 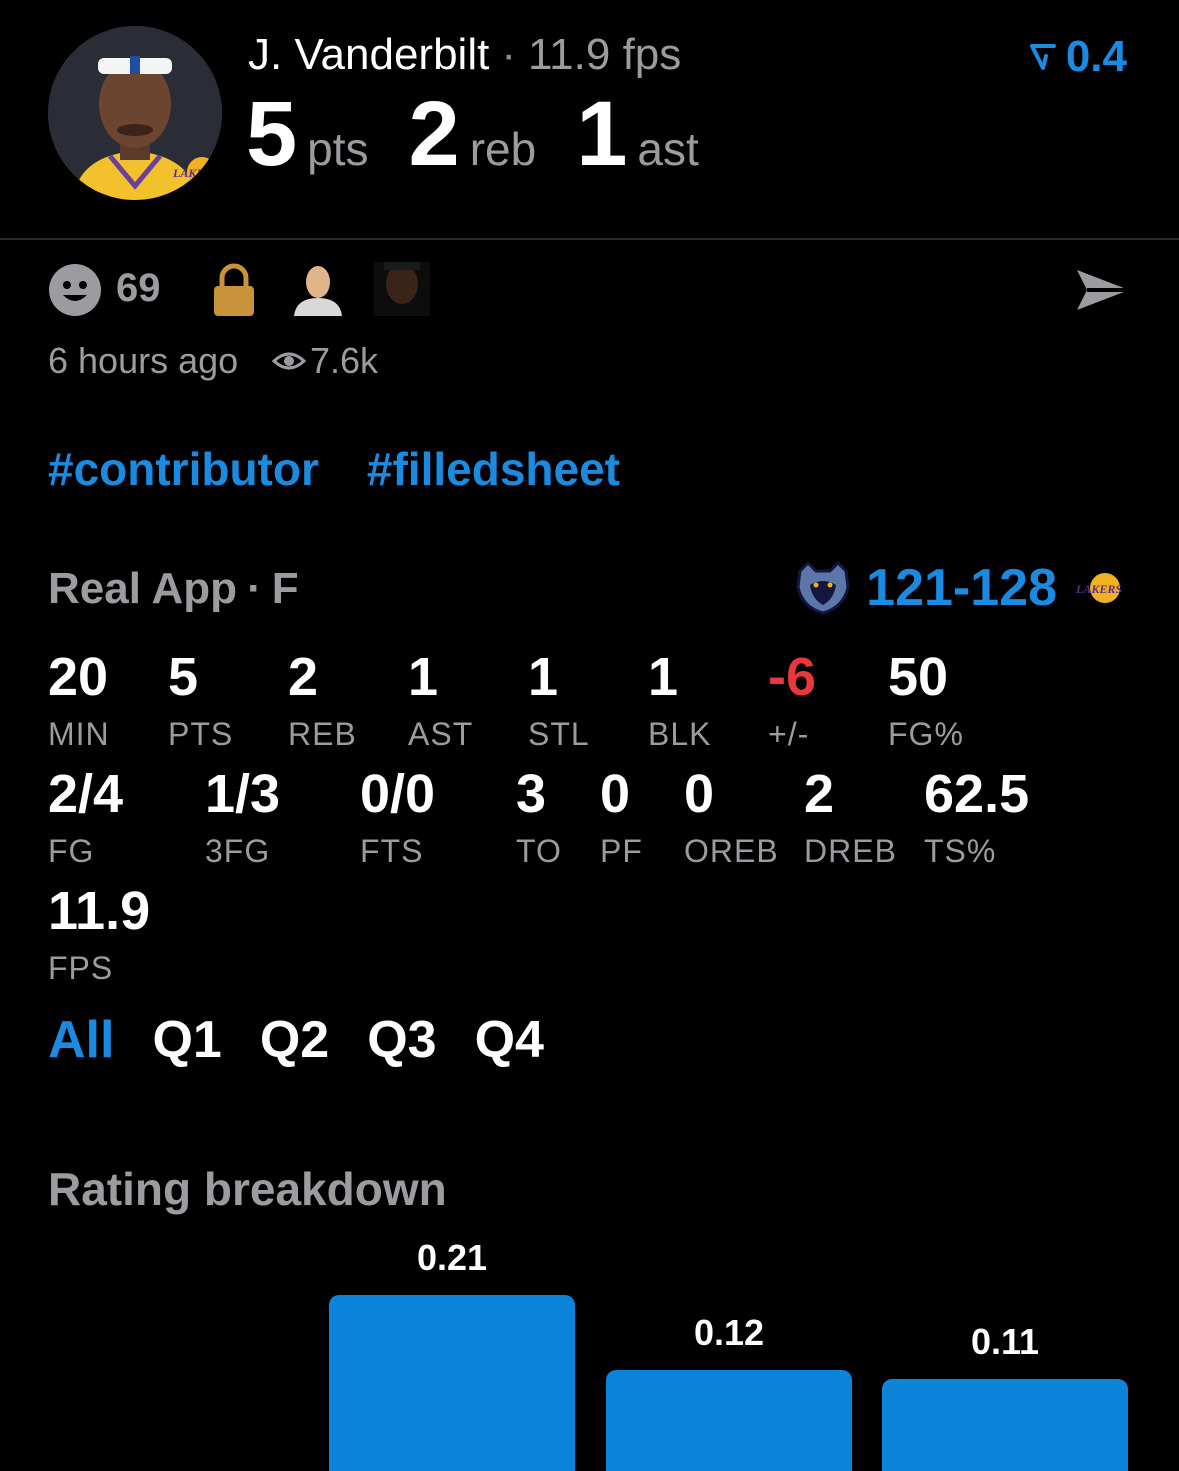 I want to click on trend-value: 0.4, so click(x=1096, y=56).